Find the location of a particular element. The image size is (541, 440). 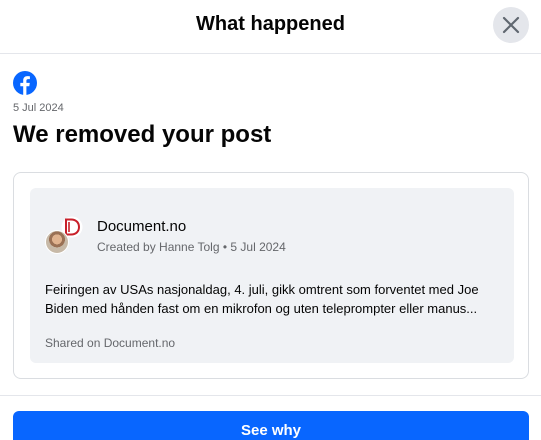

post-author-avatars is located at coordinates (65, 235).